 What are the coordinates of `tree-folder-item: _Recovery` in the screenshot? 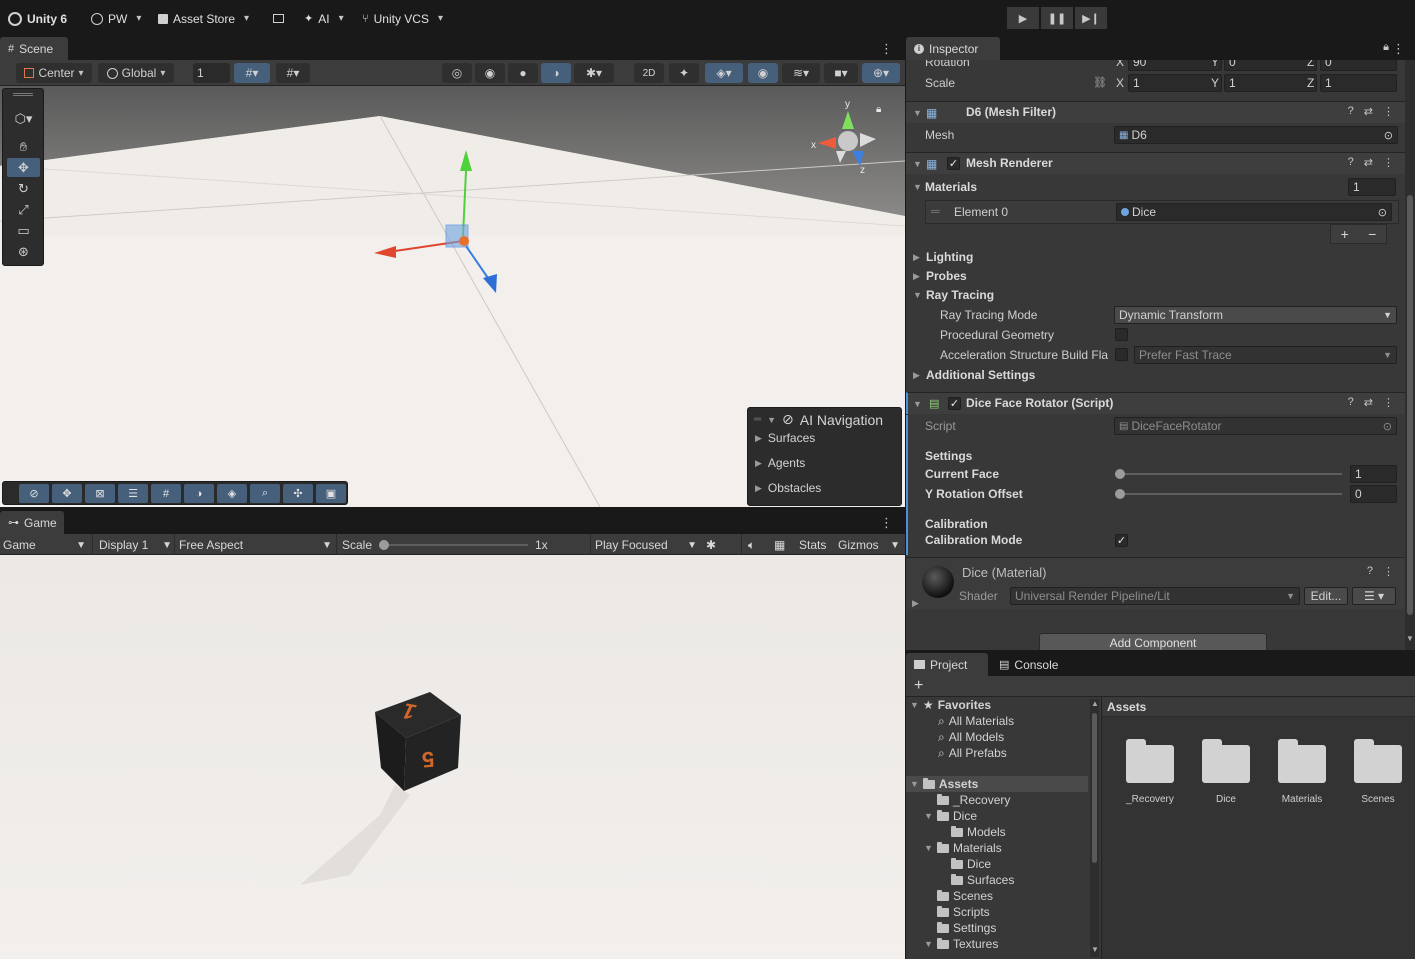 It's located at (967, 800).